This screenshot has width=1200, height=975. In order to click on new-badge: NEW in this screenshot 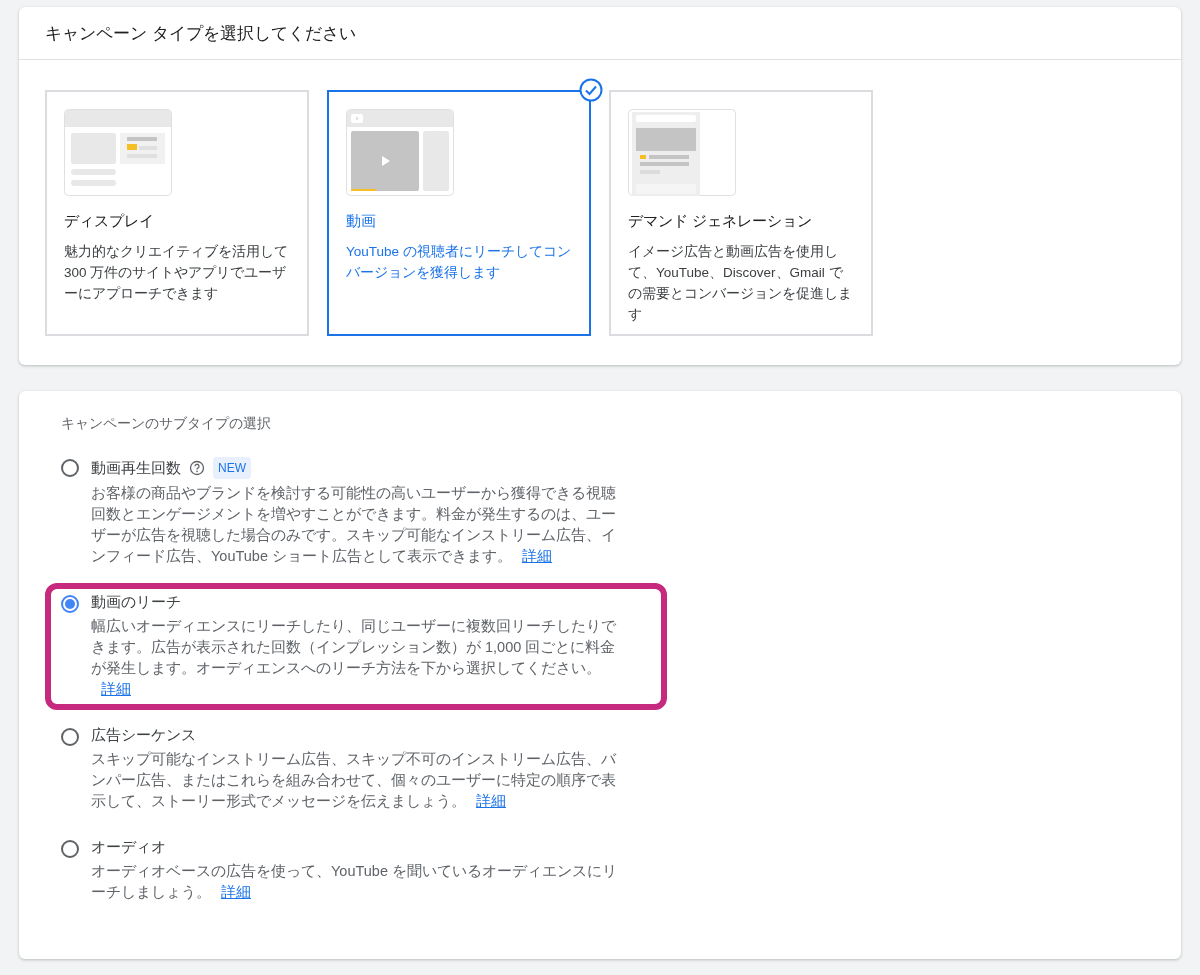, I will do `click(232, 468)`.